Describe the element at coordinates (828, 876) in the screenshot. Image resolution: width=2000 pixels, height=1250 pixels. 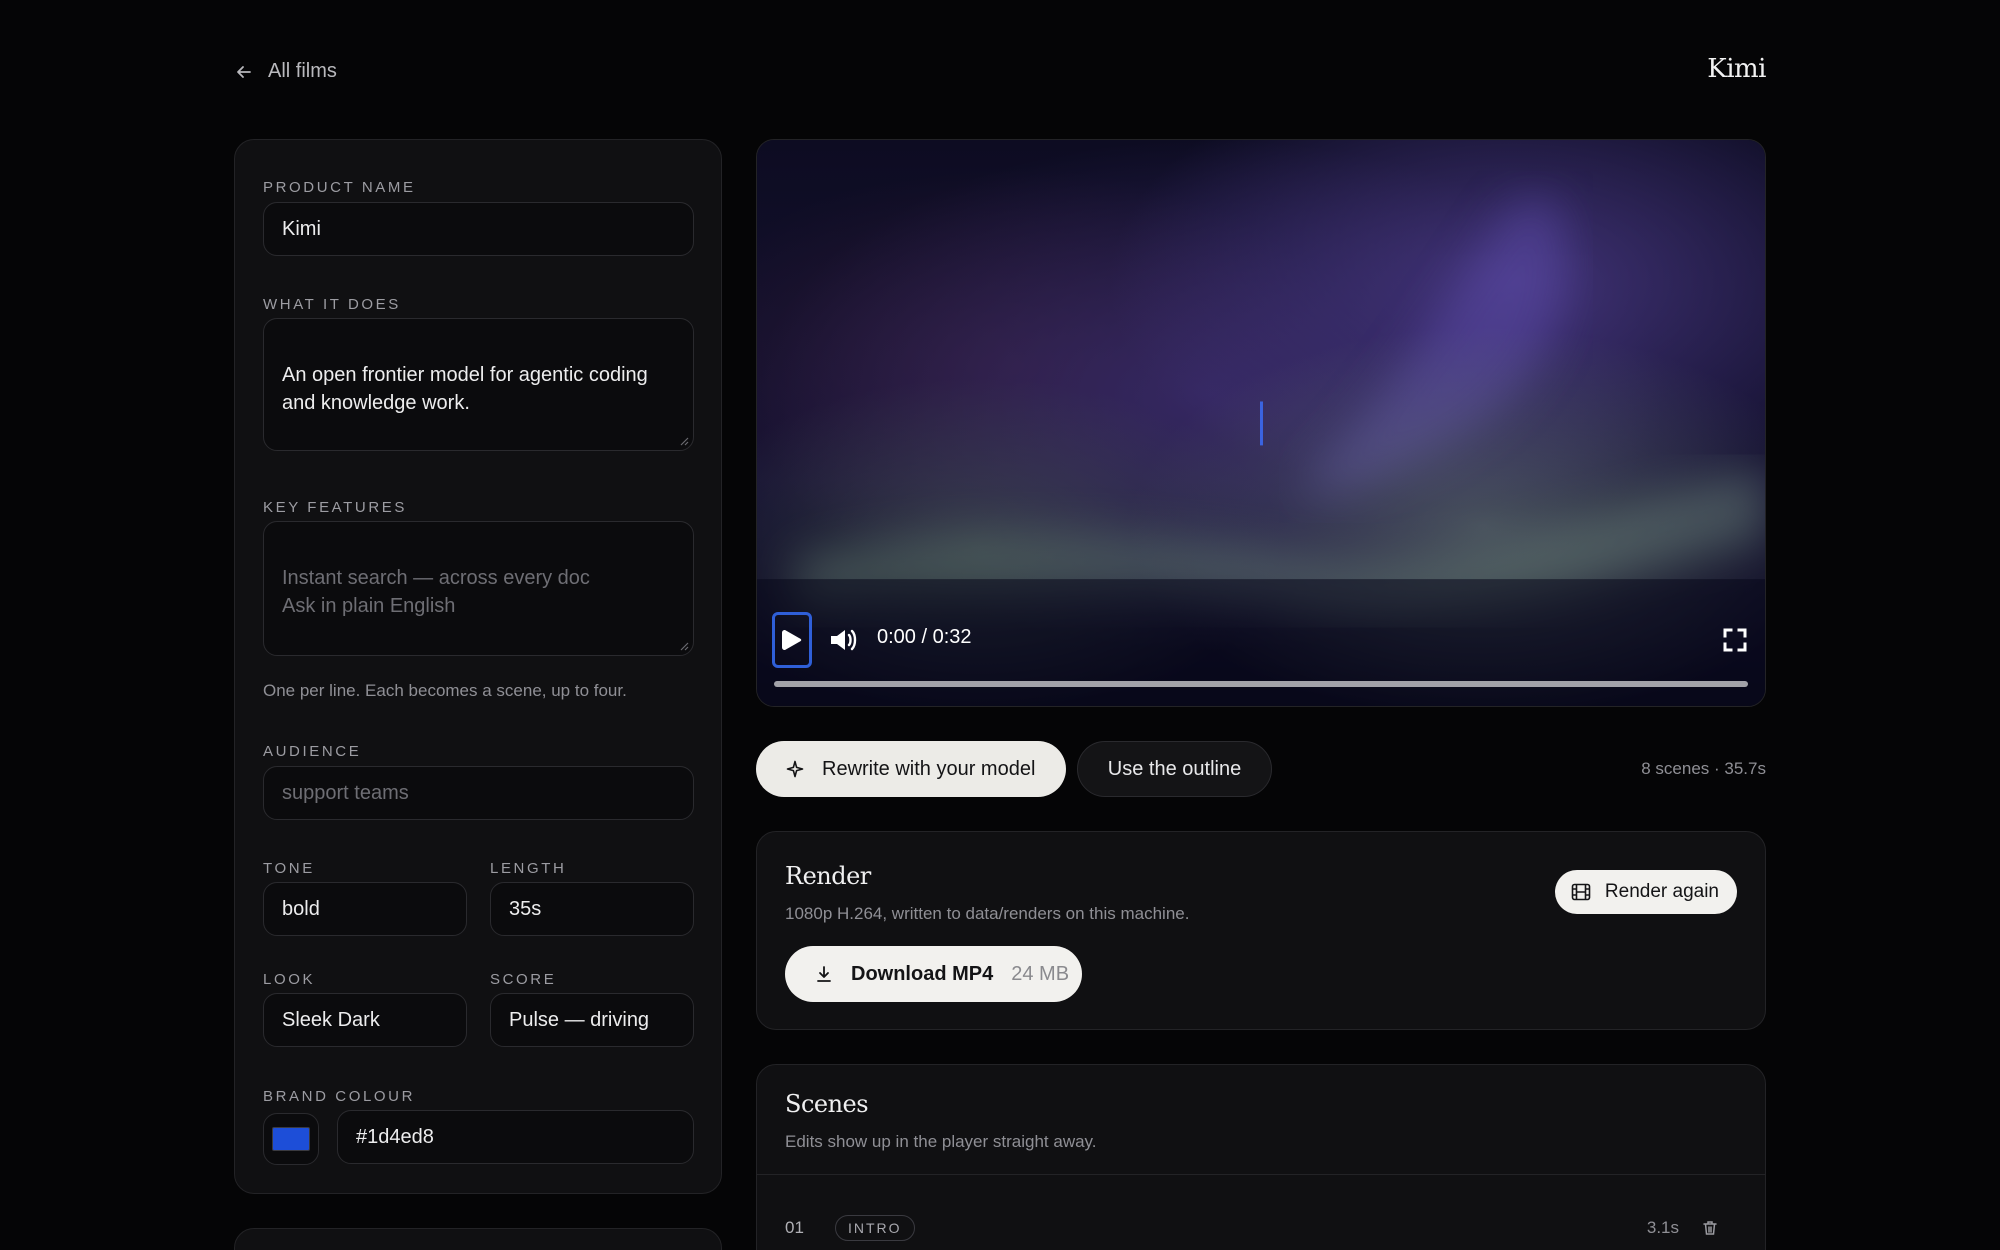
I see `render-title: Render` at that location.